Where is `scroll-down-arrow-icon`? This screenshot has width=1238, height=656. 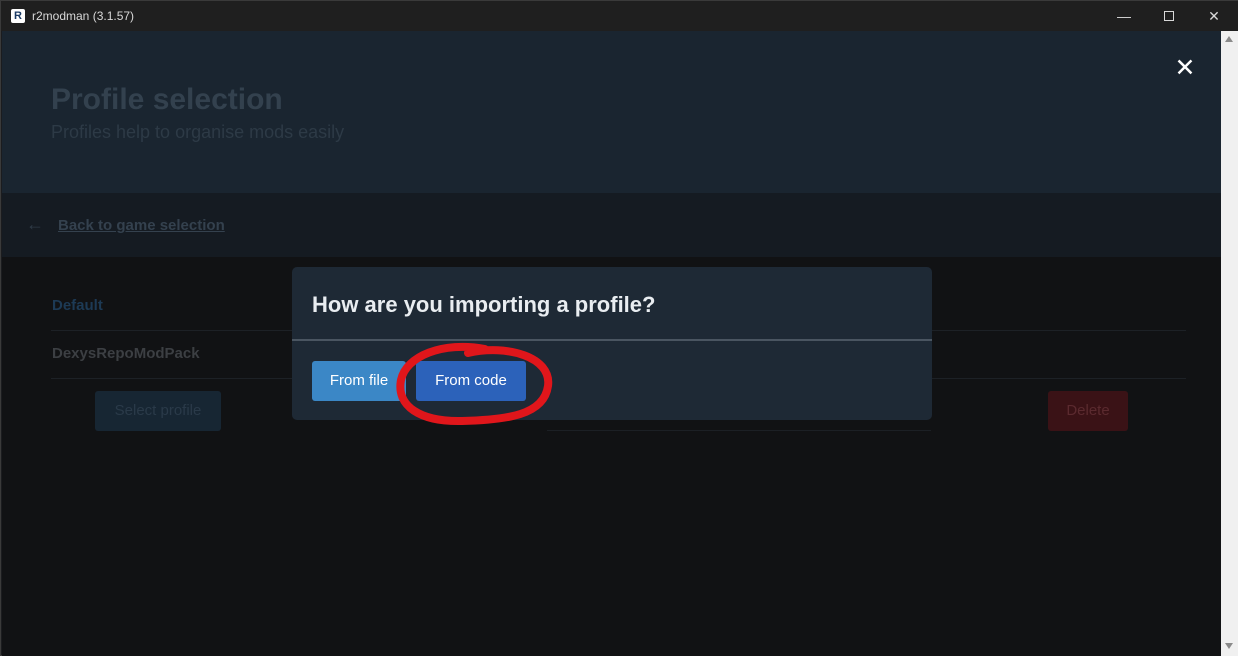 scroll-down-arrow-icon is located at coordinates (1229, 646).